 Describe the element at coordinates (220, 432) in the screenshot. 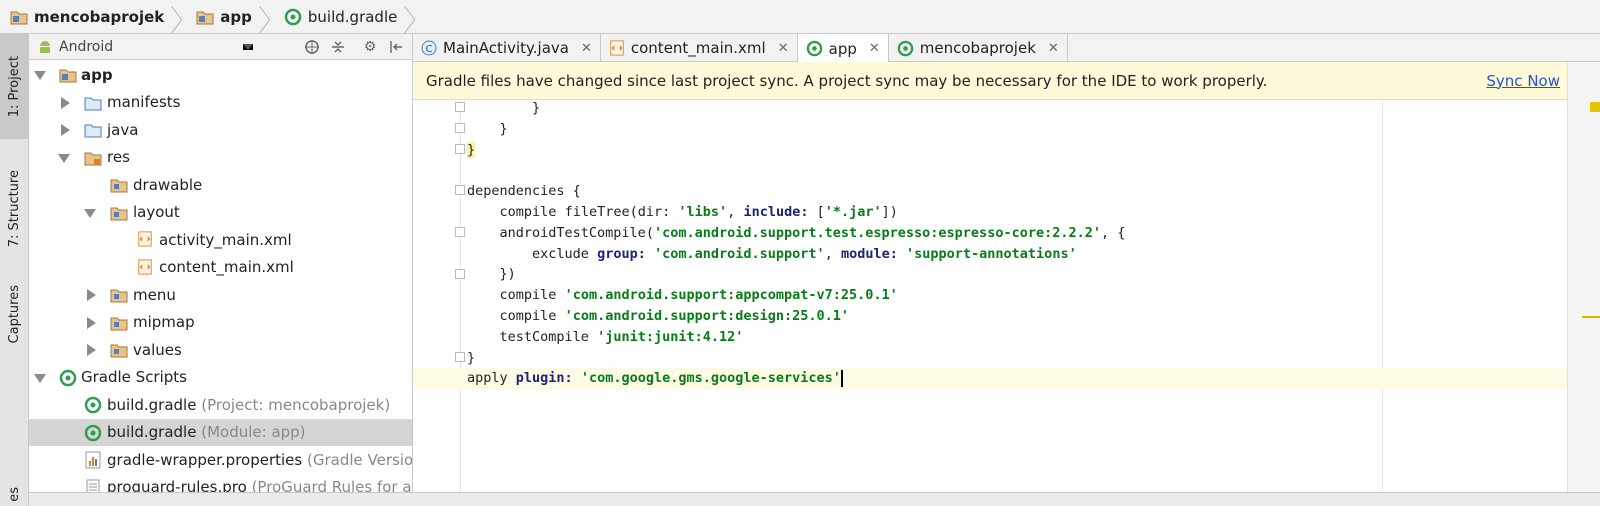

I see `tree-node-build-gradle-module: build.gradle (Module: app)` at that location.